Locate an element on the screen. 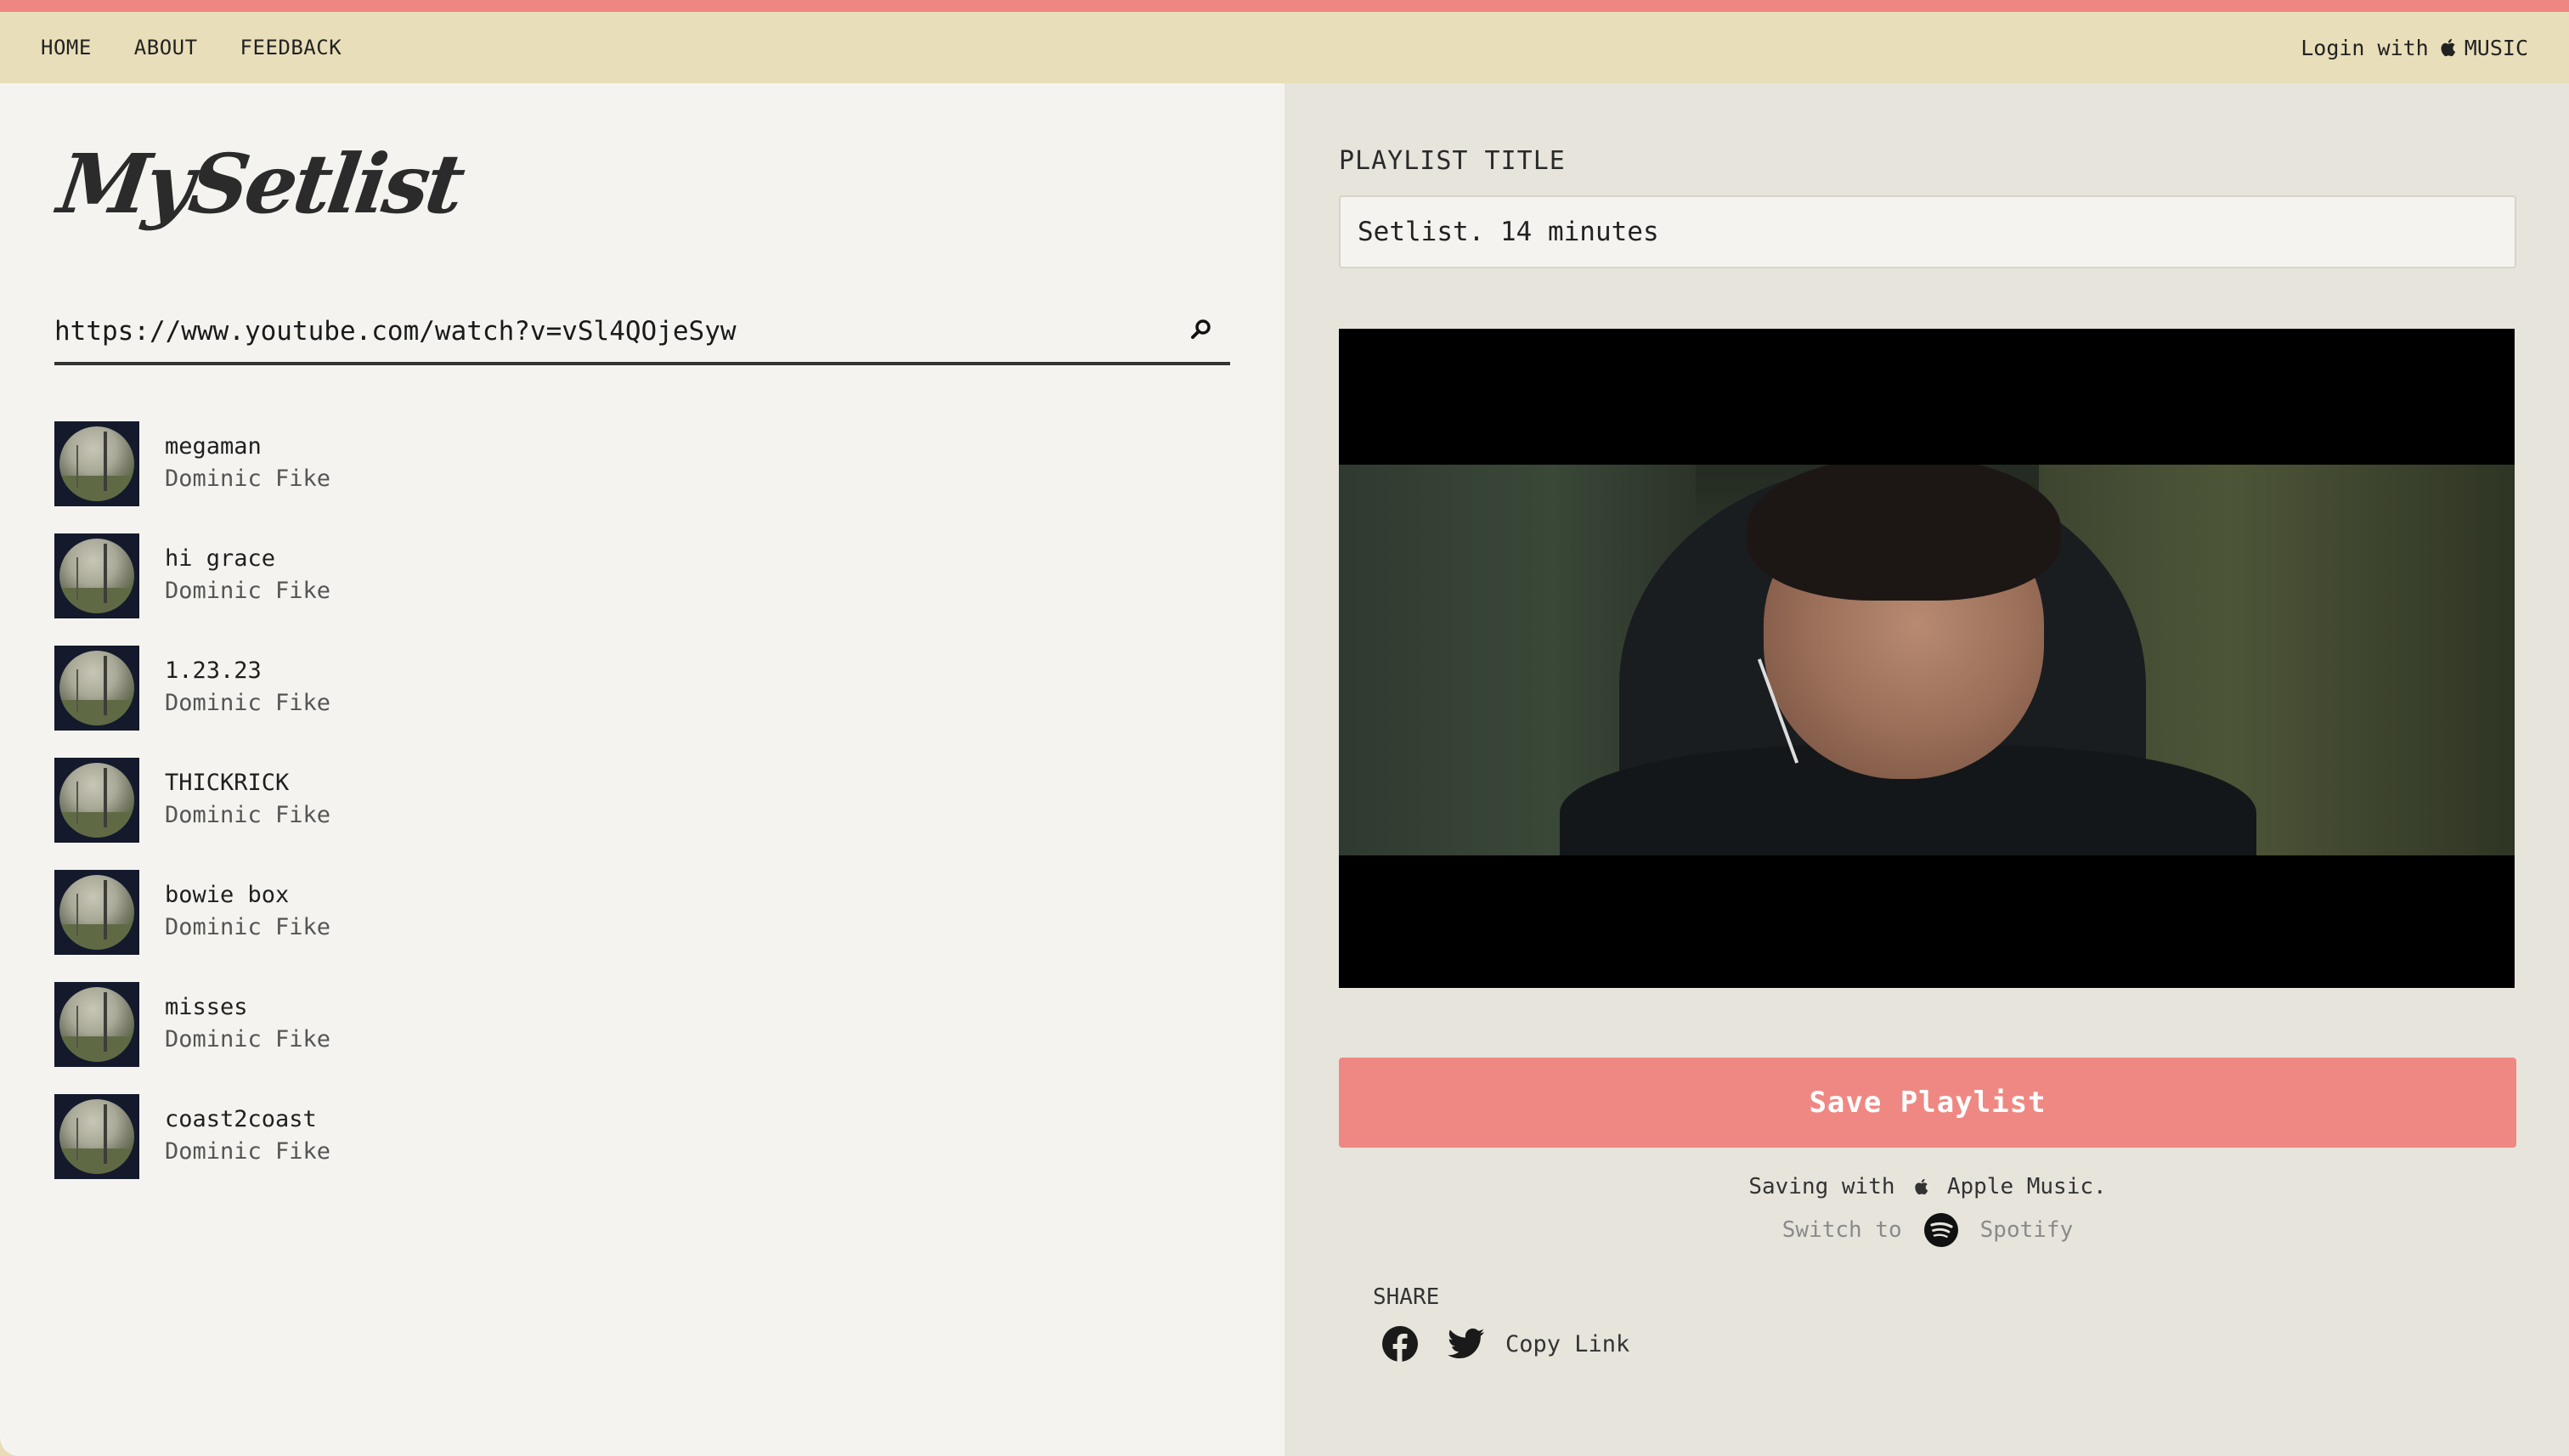  track-title: misses is located at coordinates (207, 1007).